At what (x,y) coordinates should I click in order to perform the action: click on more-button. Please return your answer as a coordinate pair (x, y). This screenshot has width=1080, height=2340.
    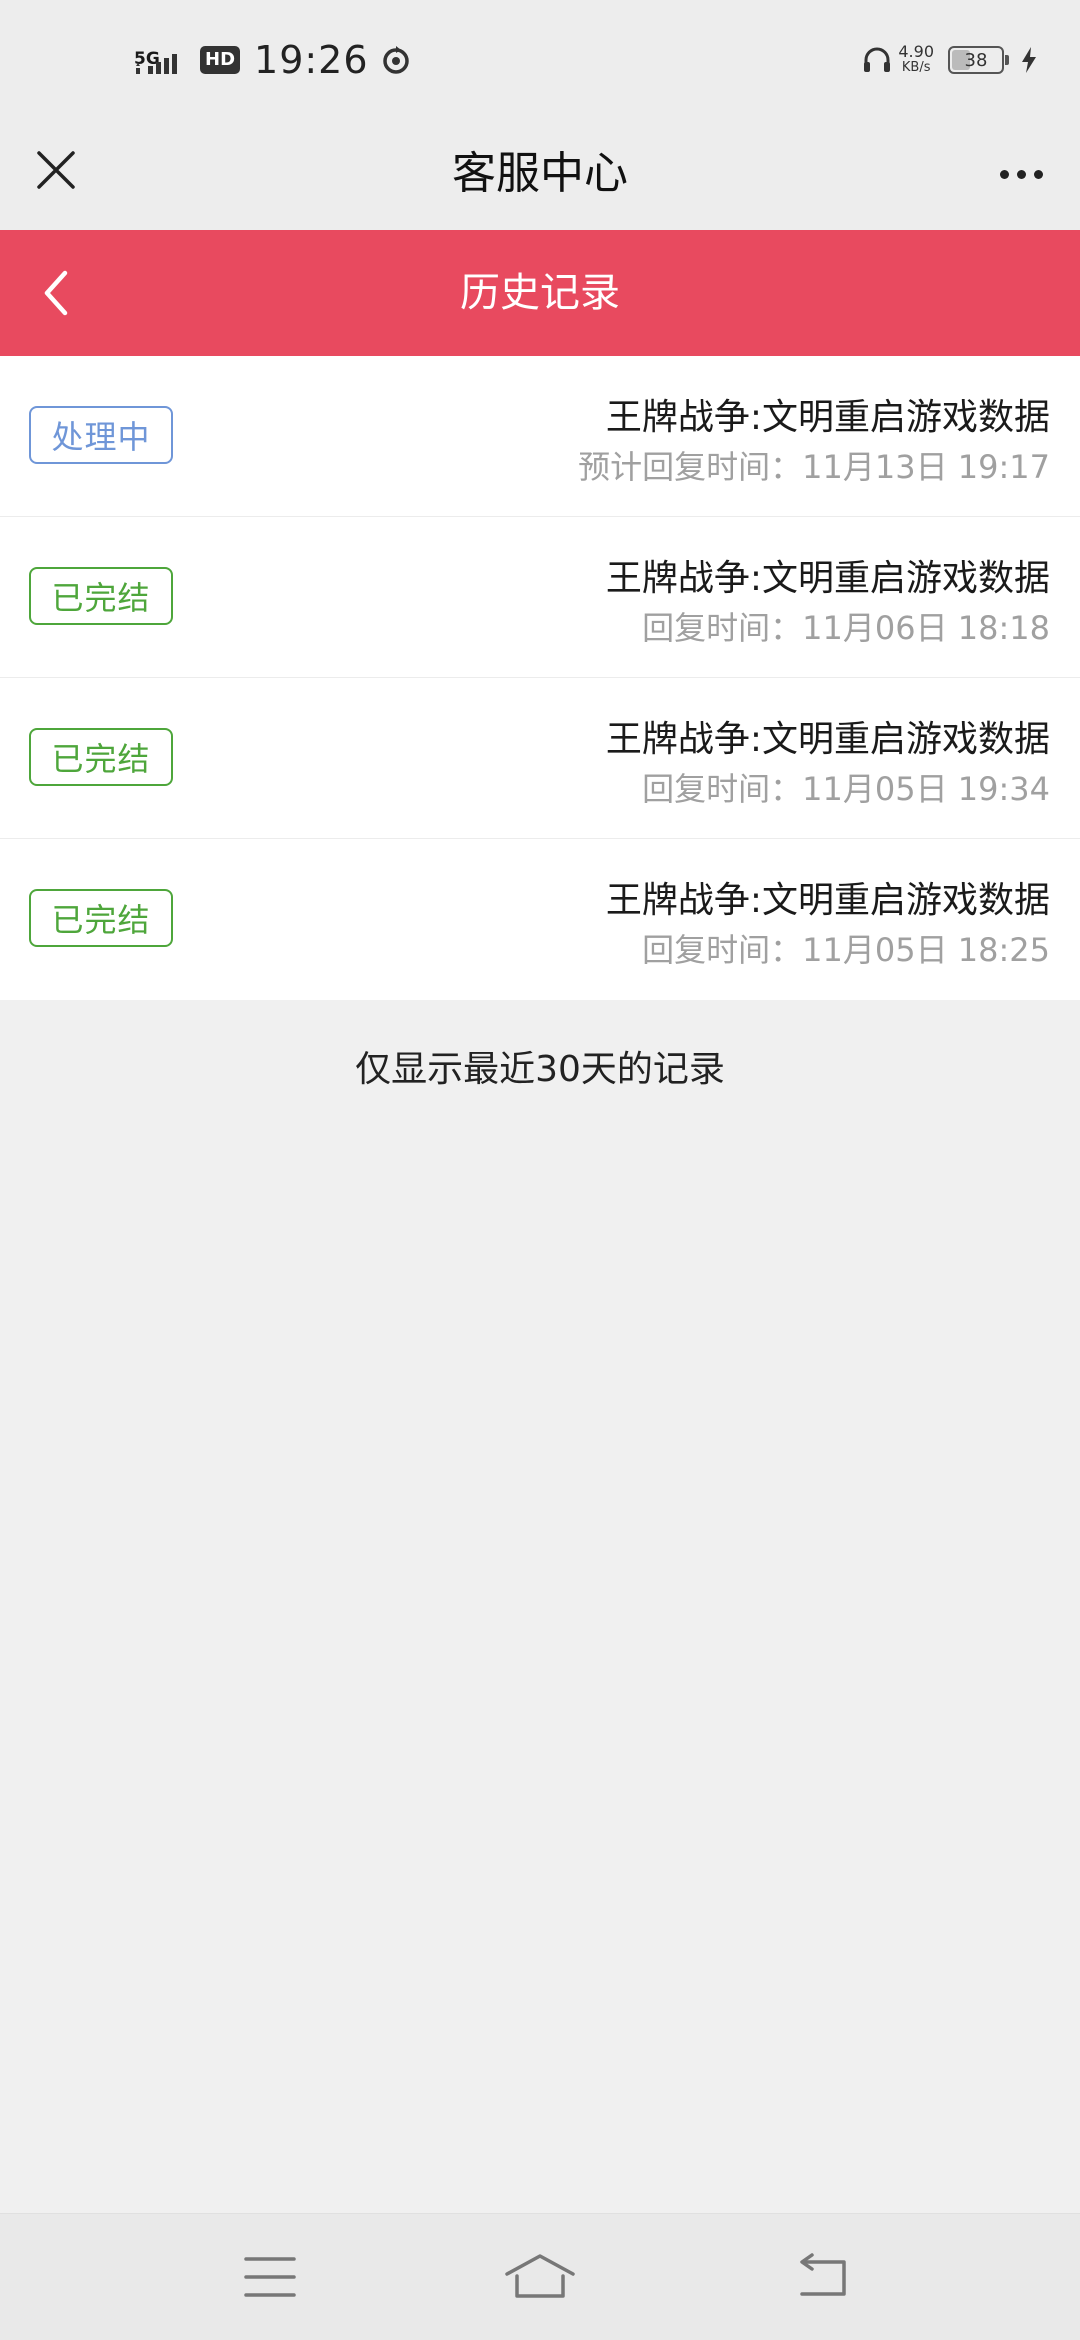
    Looking at the image, I should click on (1021, 174).